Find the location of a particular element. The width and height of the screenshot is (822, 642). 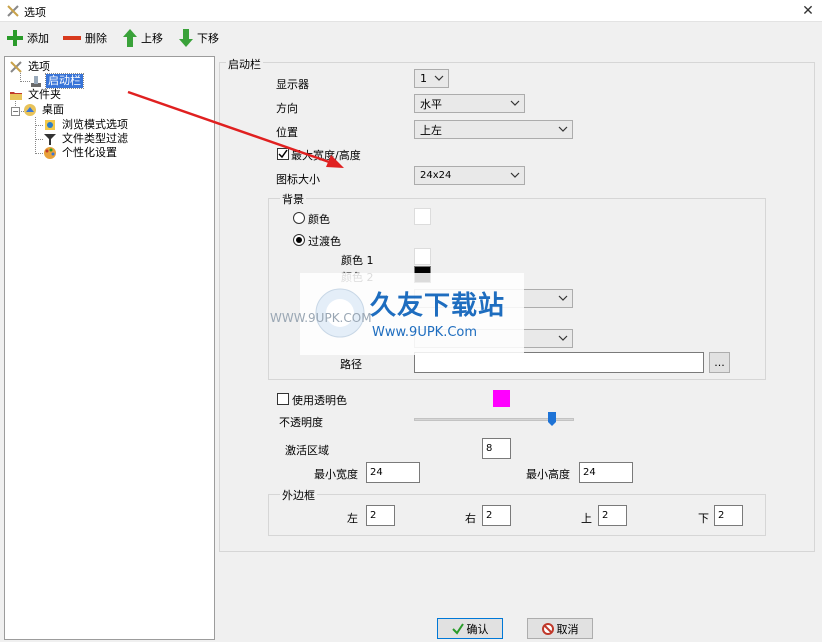

tree-item-options: 选项 is located at coordinates (30, 67).